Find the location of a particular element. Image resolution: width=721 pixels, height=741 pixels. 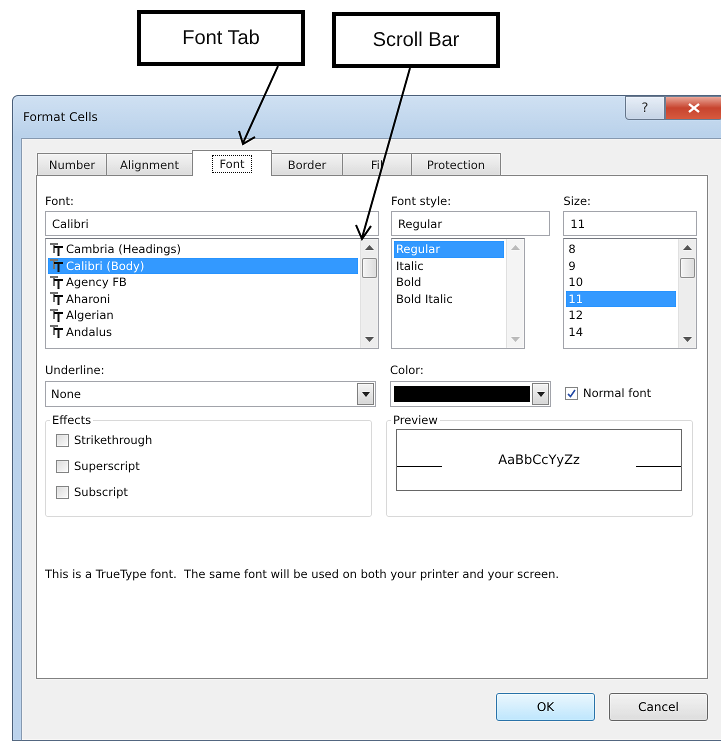

color-dropdown is located at coordinates (470, 394).